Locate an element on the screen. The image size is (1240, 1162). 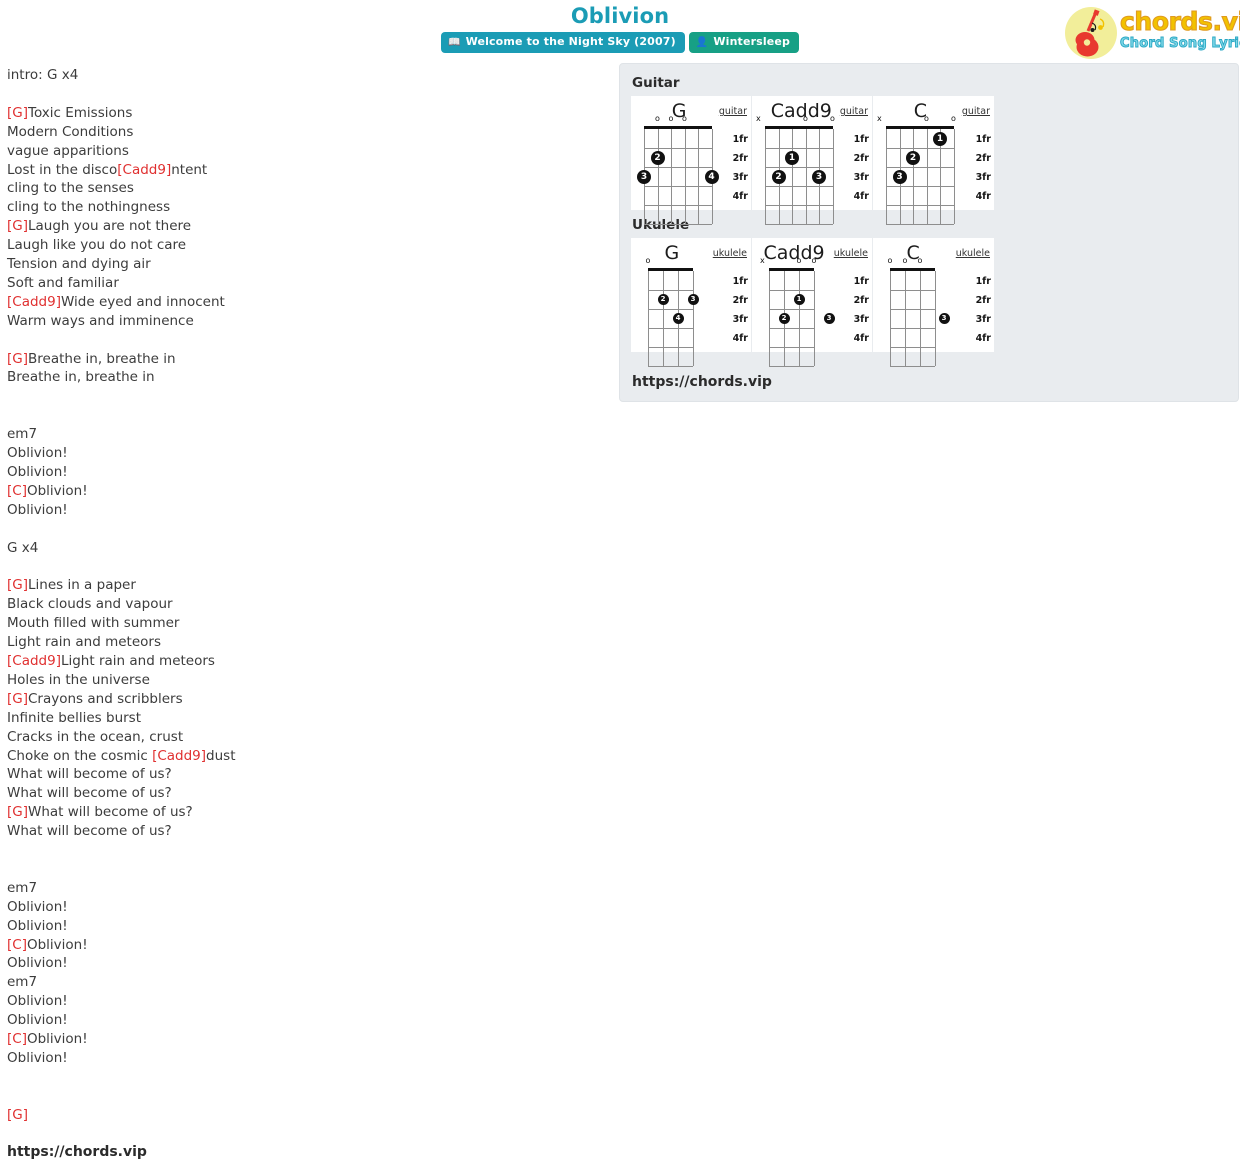
lyric-text: Toxic Emissions is located at coordinates (80, 112).